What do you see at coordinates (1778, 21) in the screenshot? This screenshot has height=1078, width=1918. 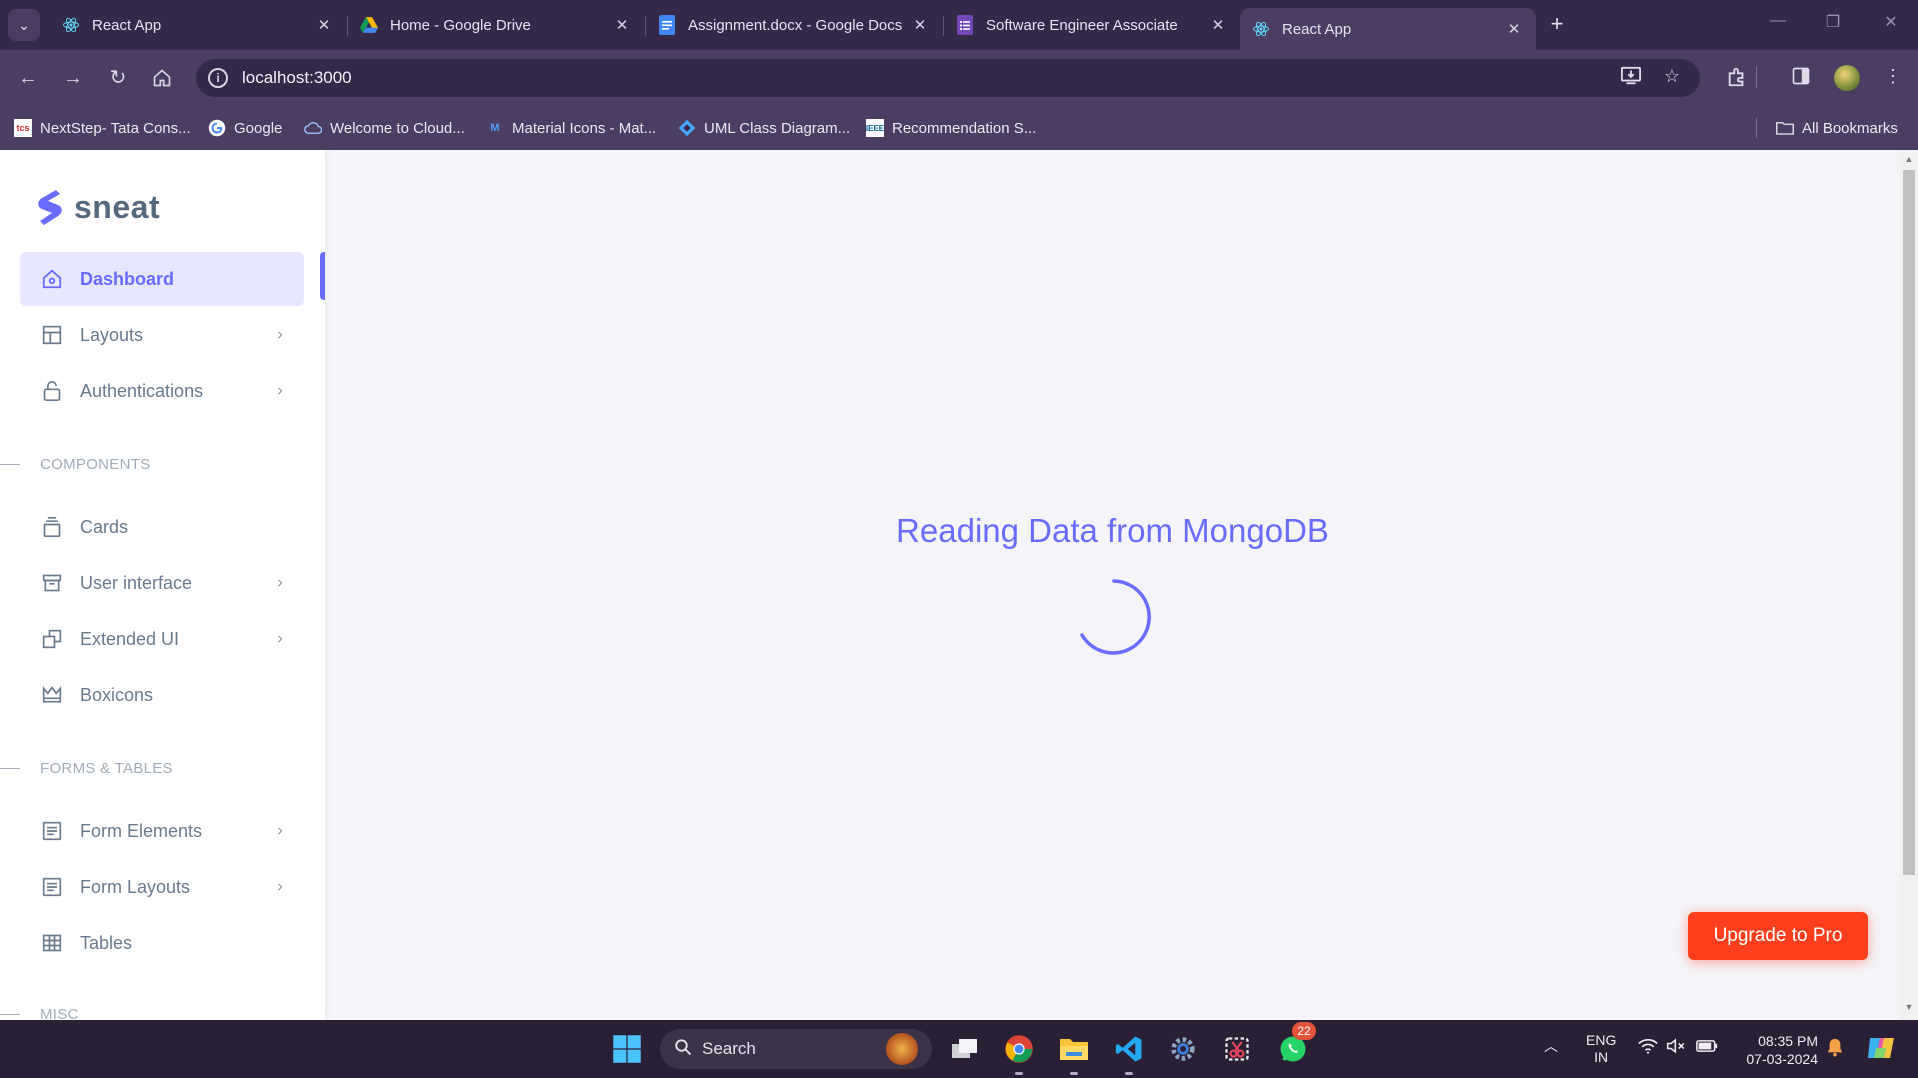 I see `minimize-icon: —` at bounding box center [1778, 21].